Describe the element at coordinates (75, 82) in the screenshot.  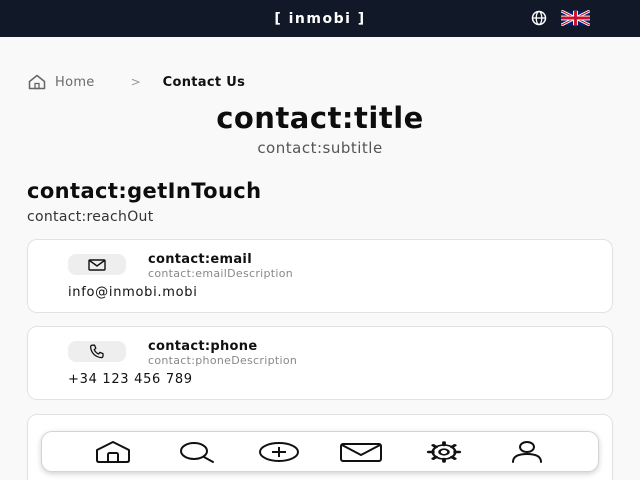
I see `breadcrumb-home-label: Home` at that location.